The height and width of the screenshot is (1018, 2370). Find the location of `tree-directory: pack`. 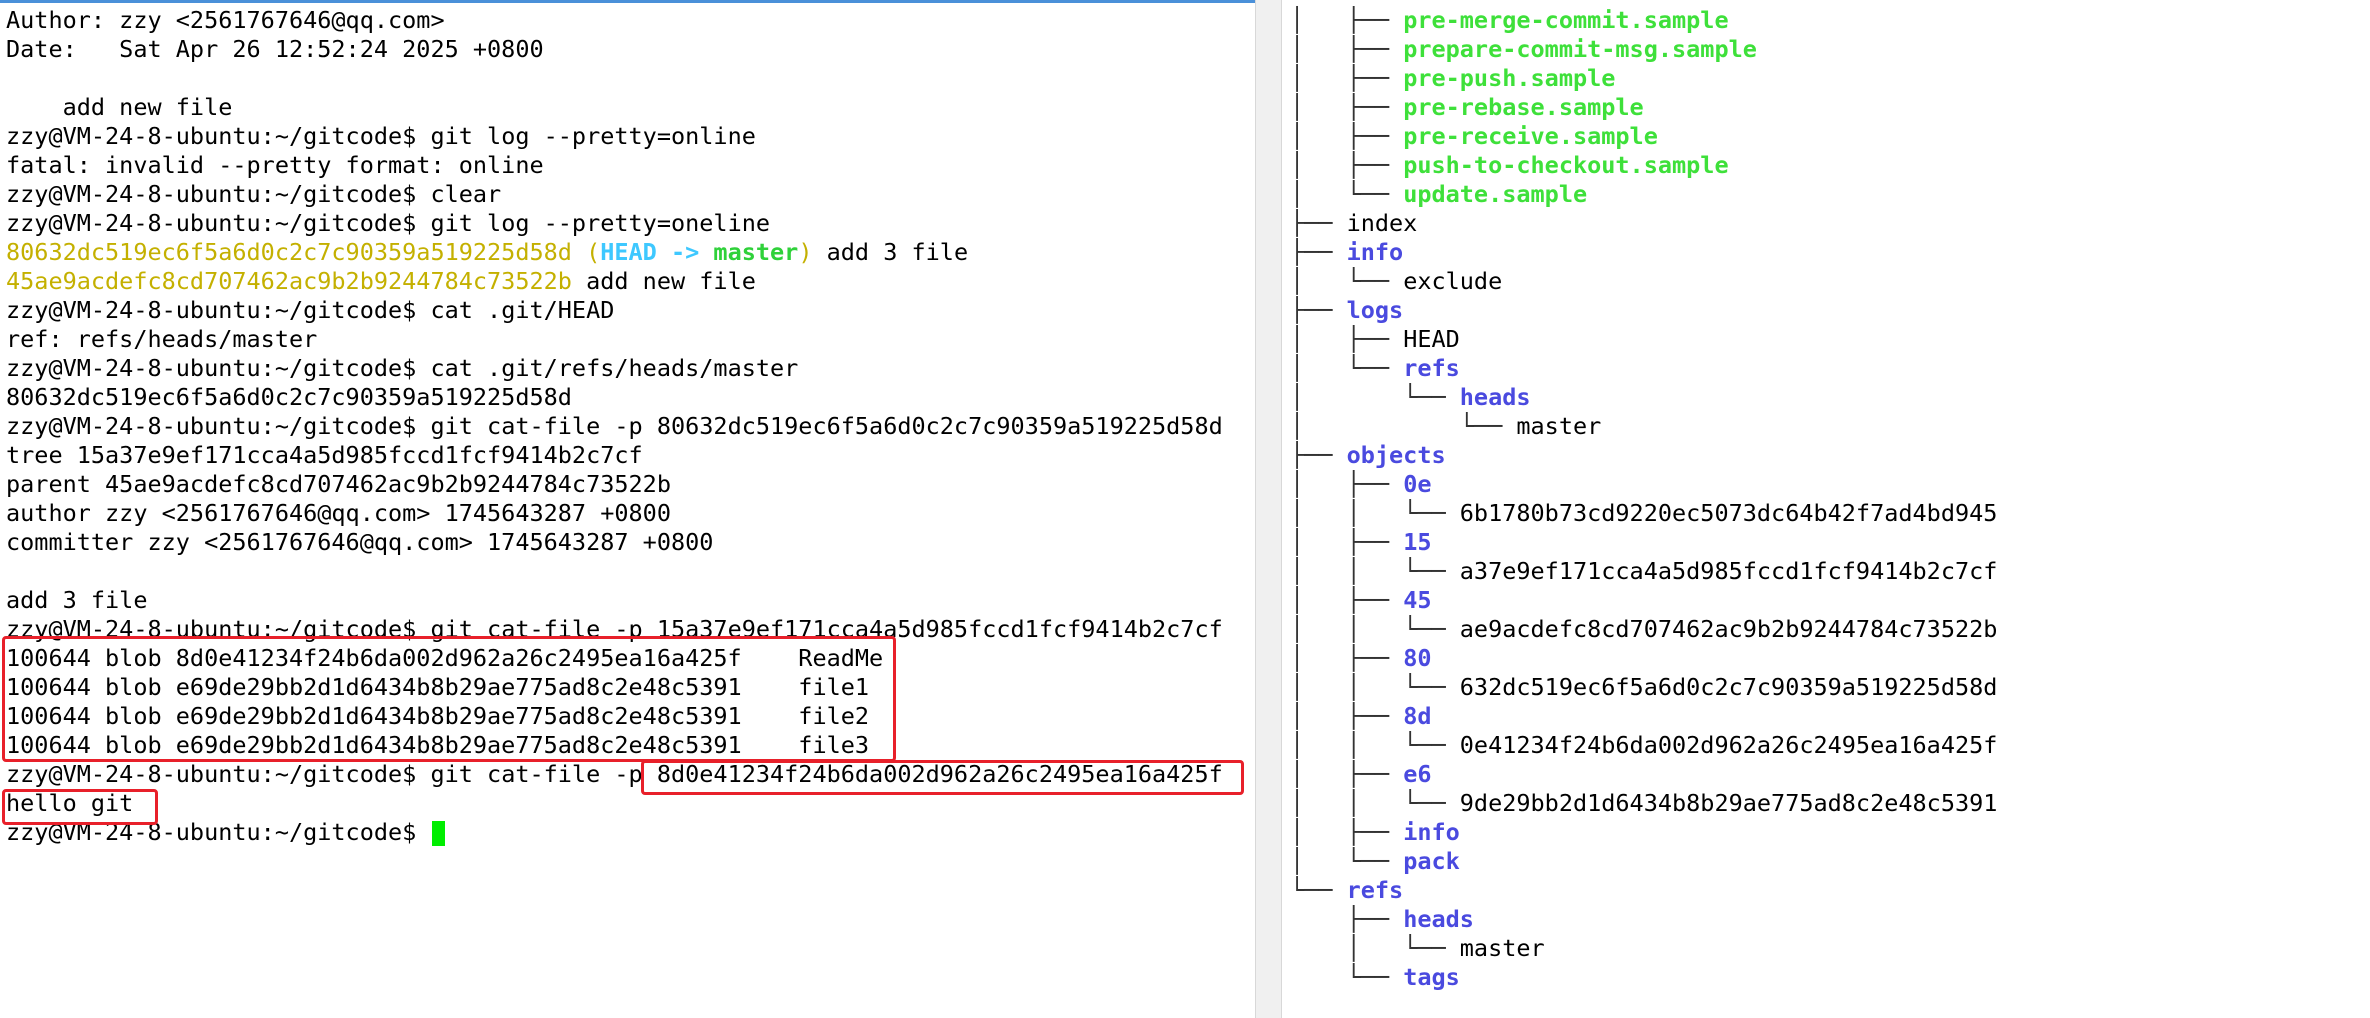

tree-directory: pack is located at coordinates (1431, 861).